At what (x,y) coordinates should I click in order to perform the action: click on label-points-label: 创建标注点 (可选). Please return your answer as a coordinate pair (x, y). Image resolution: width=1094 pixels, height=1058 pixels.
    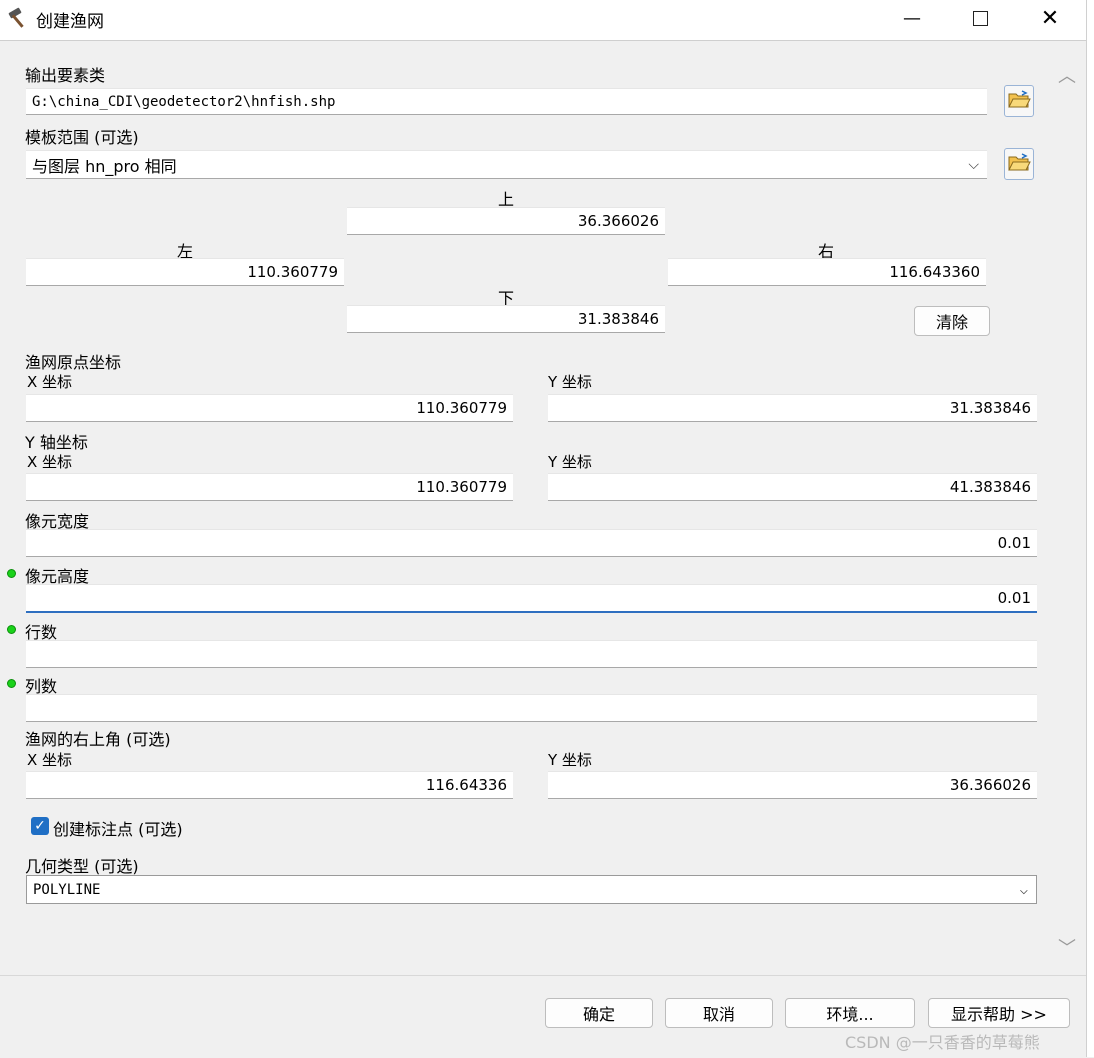
    Looking at the image, I should click on (118, 829).